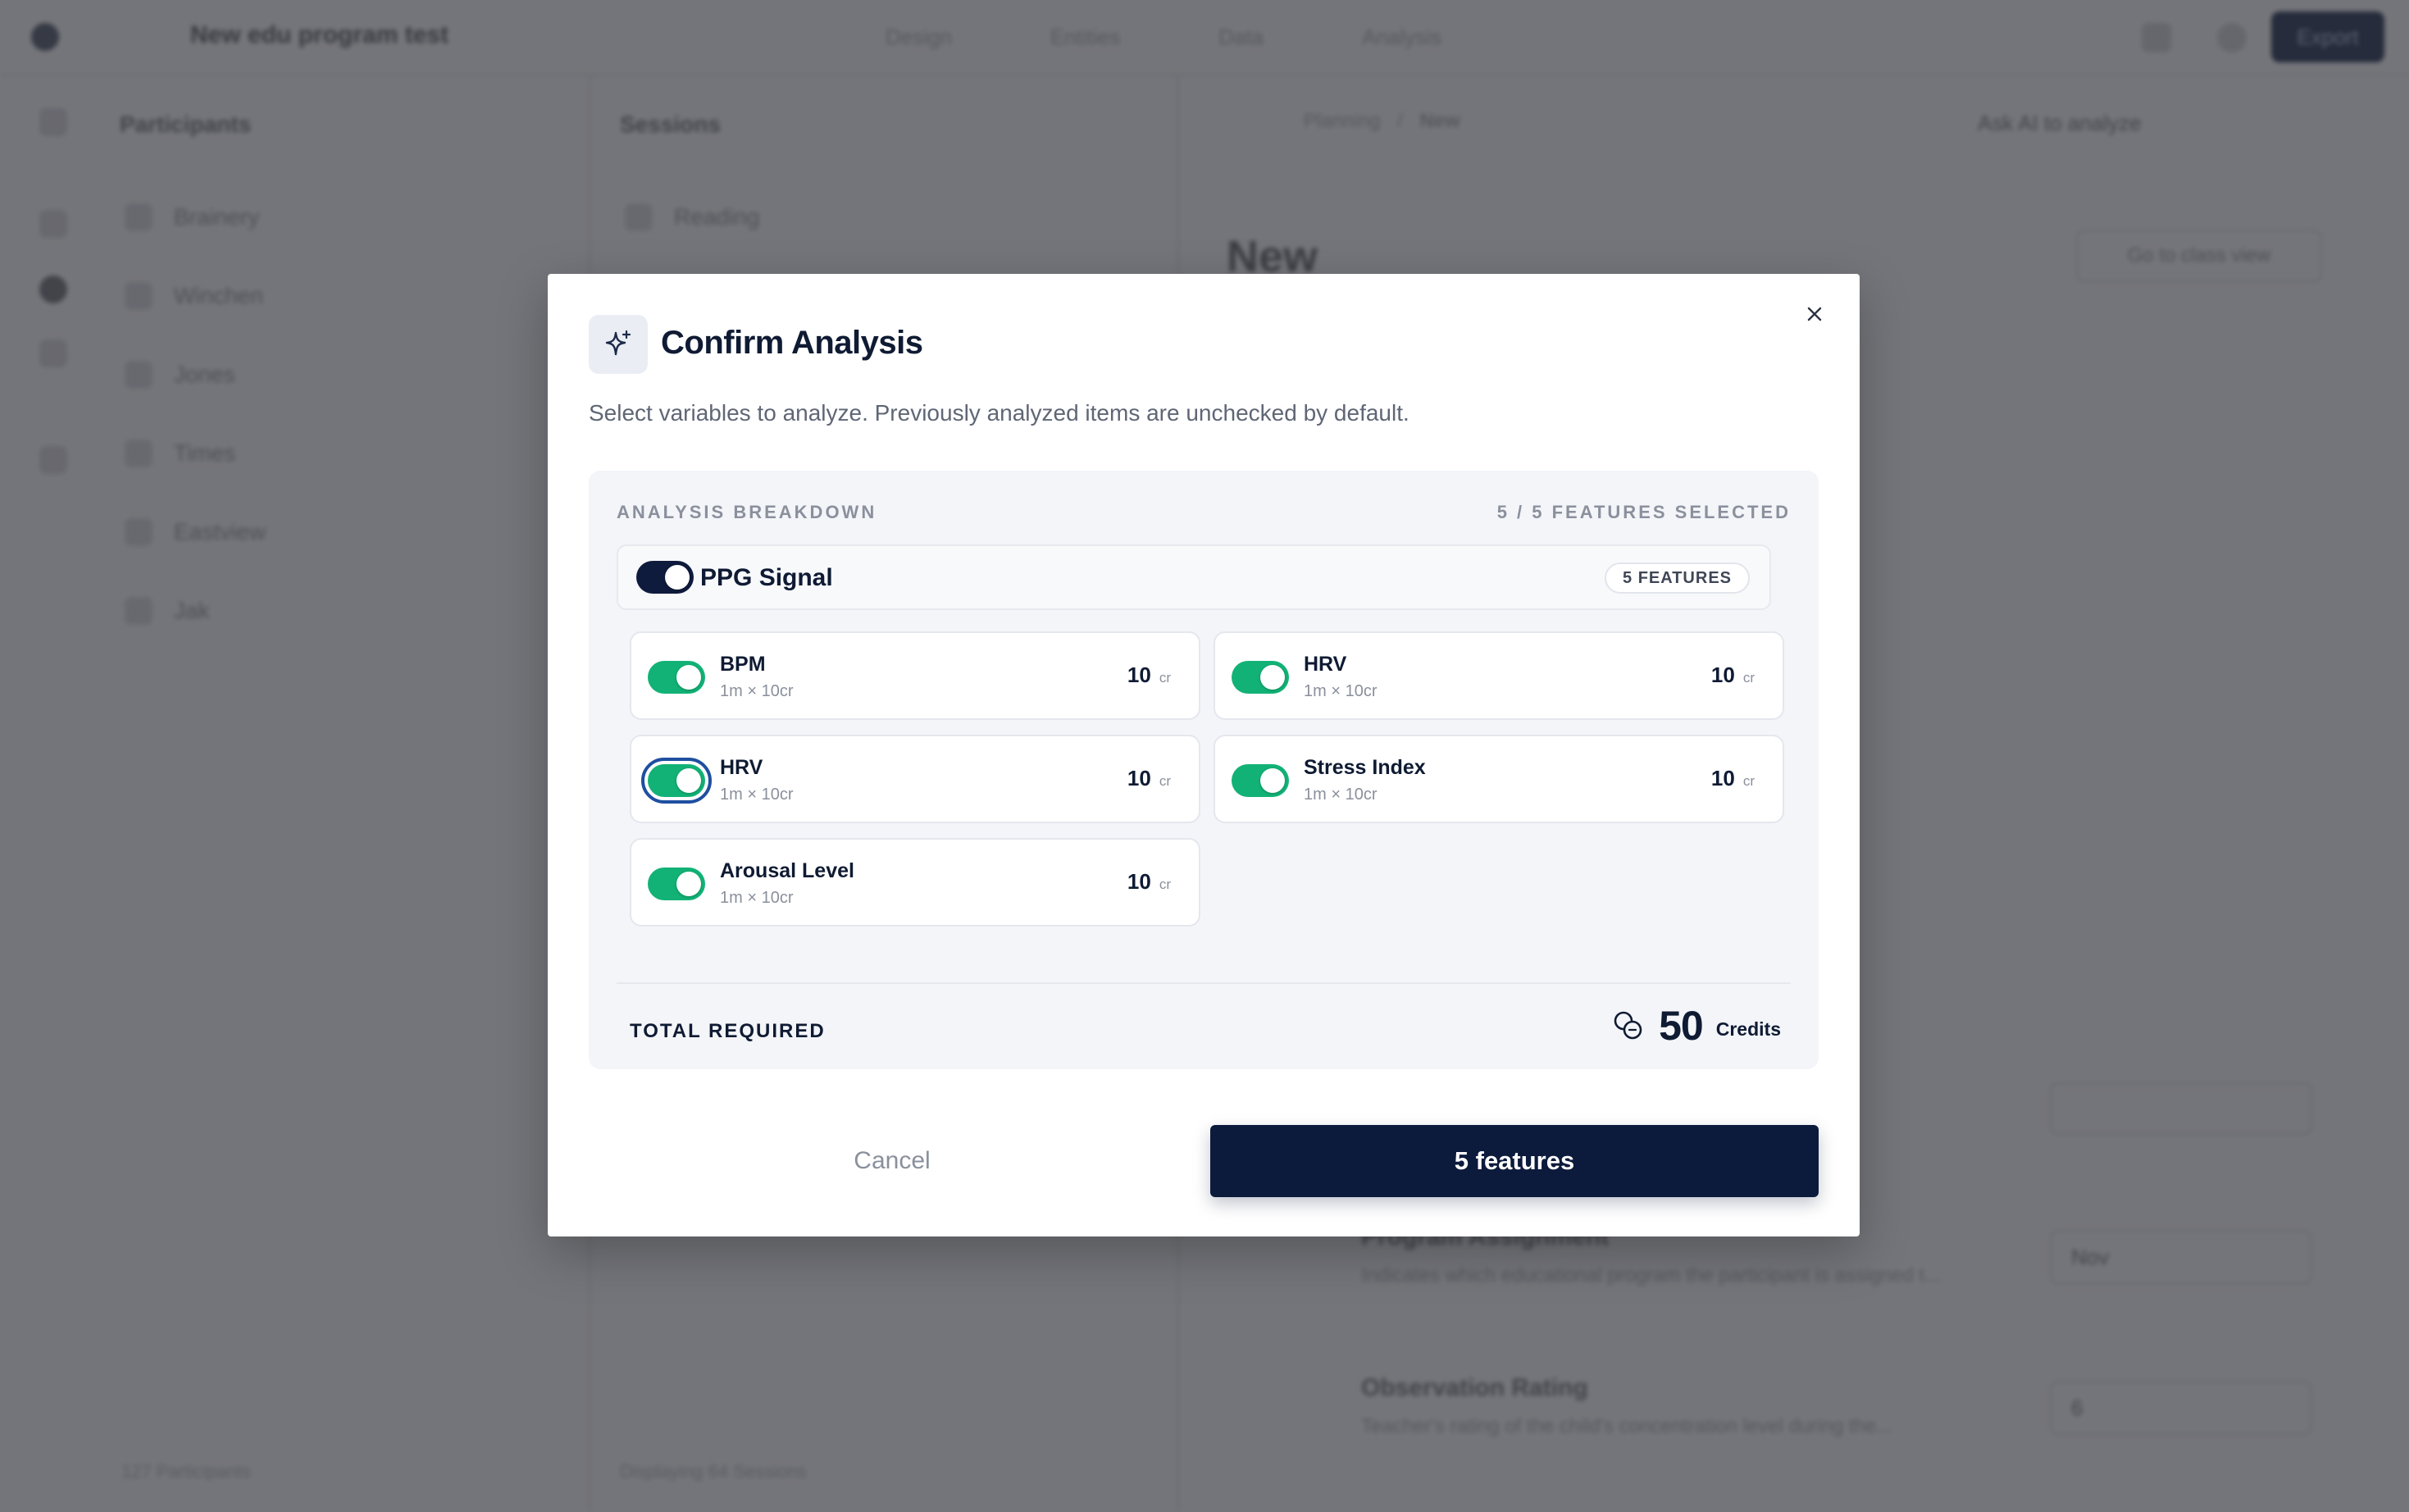 The height and width of the screenshot is (1512, 2409). Describe the element at coordinates (1499, 675) in the screenshot. I see `feature-card-hrv: HRV 1m × 10cr 10 cr` at that location.